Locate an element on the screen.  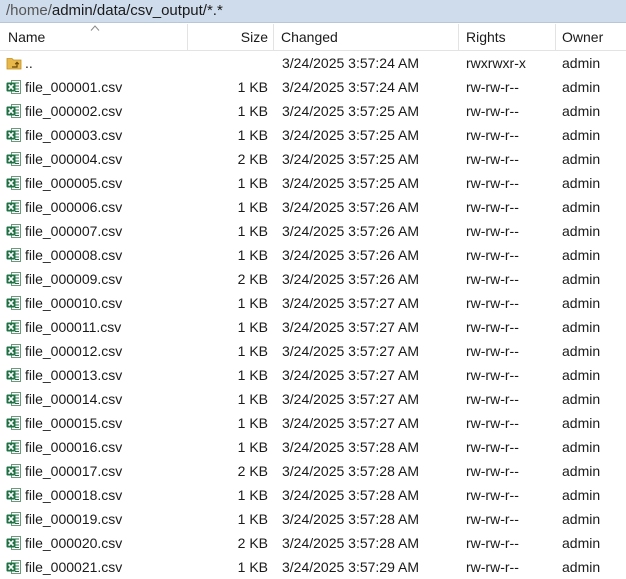
file-name: file_000018.csv is located at coordinates (74, 495).